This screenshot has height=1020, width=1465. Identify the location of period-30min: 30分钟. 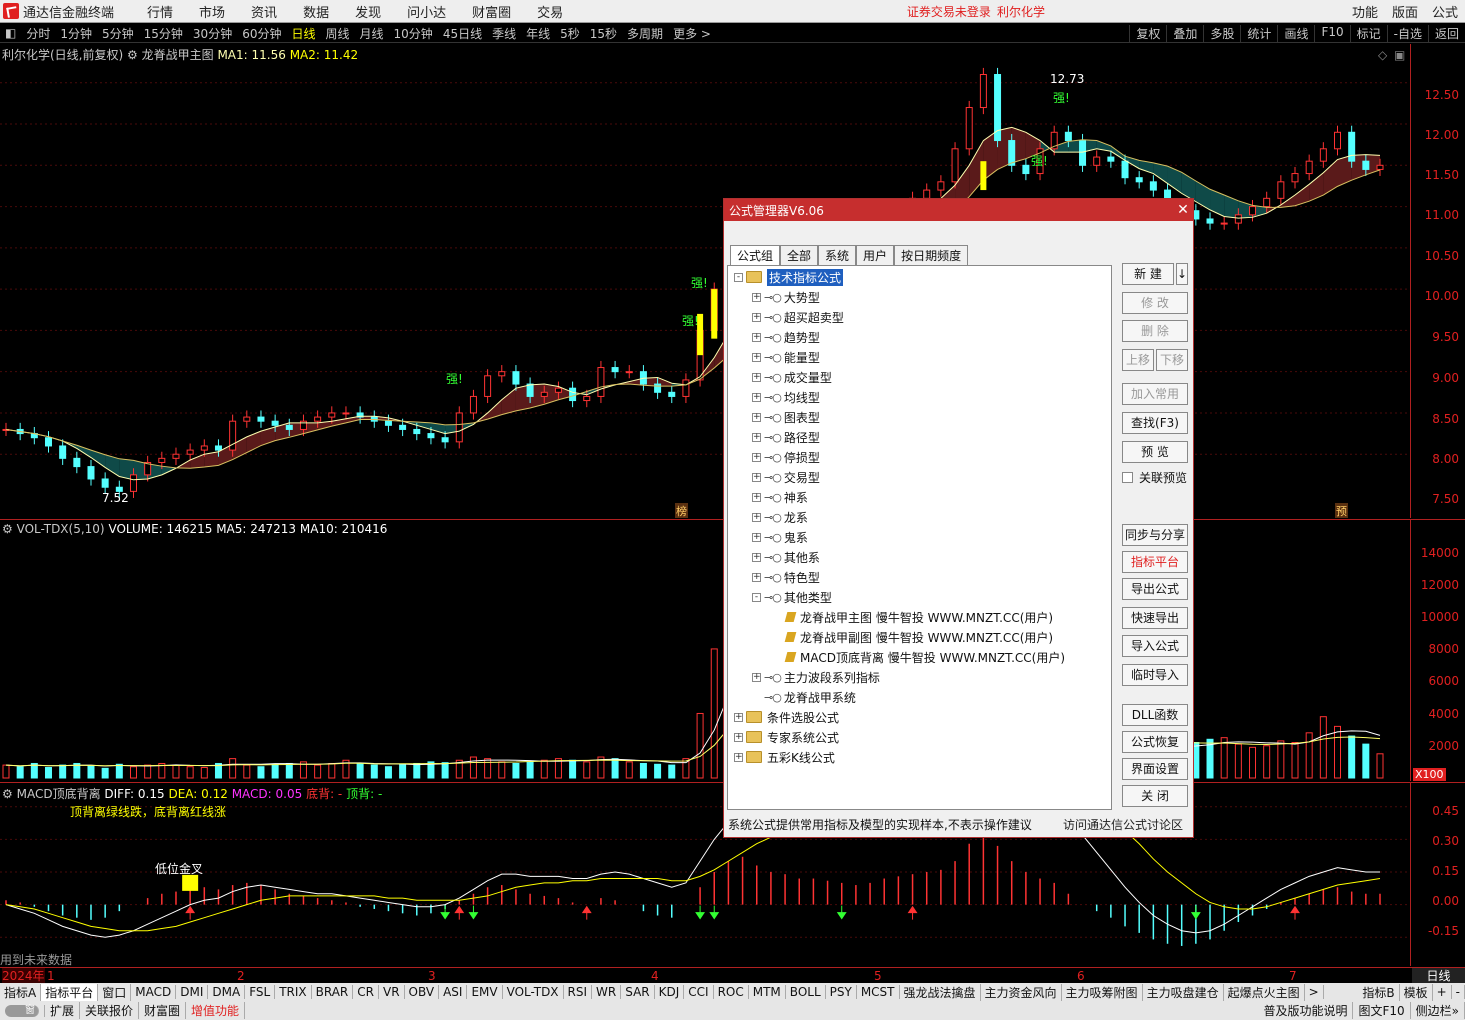
(212, 33).